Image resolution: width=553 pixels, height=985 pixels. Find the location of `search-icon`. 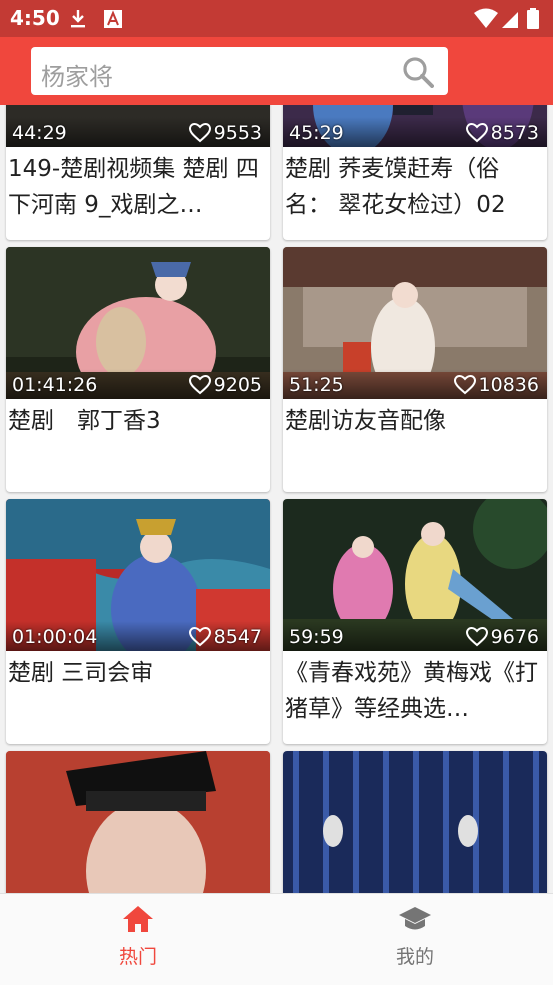

search-icon is located at coordinates (418, 72).